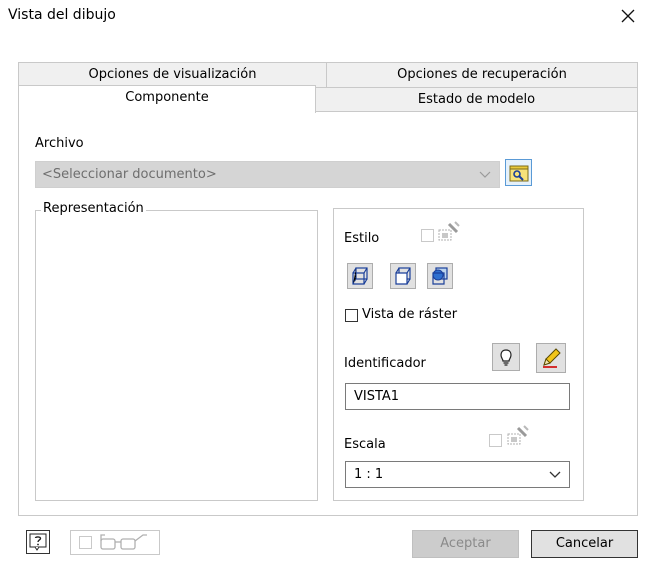 The width and height of the screenshot is (645, 564). I want to click on scale-from-base-icon, so click(518, 435).